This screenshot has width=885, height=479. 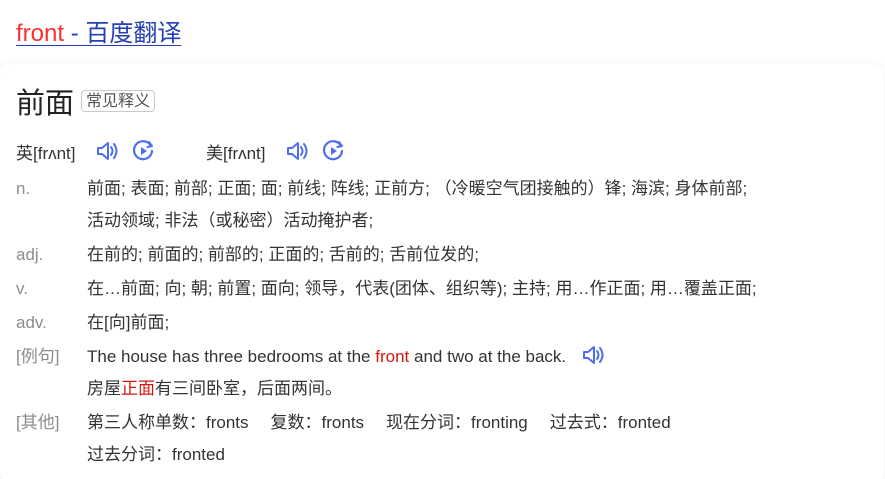 I want to click on form-past-tense: 过去式：fronted, so click(x=610, y=422).